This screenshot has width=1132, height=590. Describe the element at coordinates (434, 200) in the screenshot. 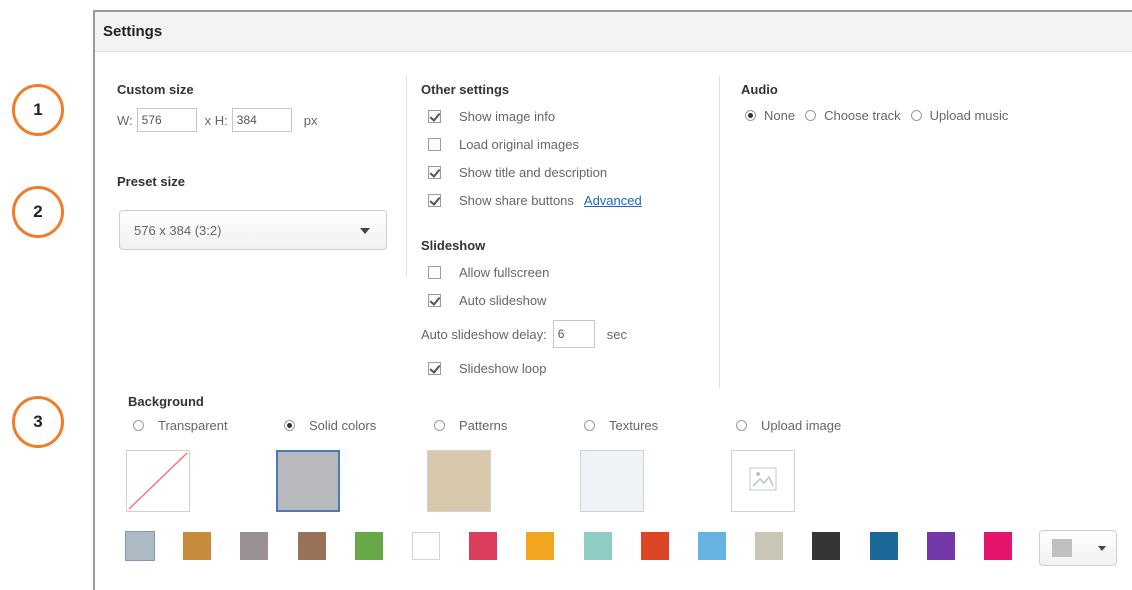

I see `checkbox-show-share-buttons` at that location.